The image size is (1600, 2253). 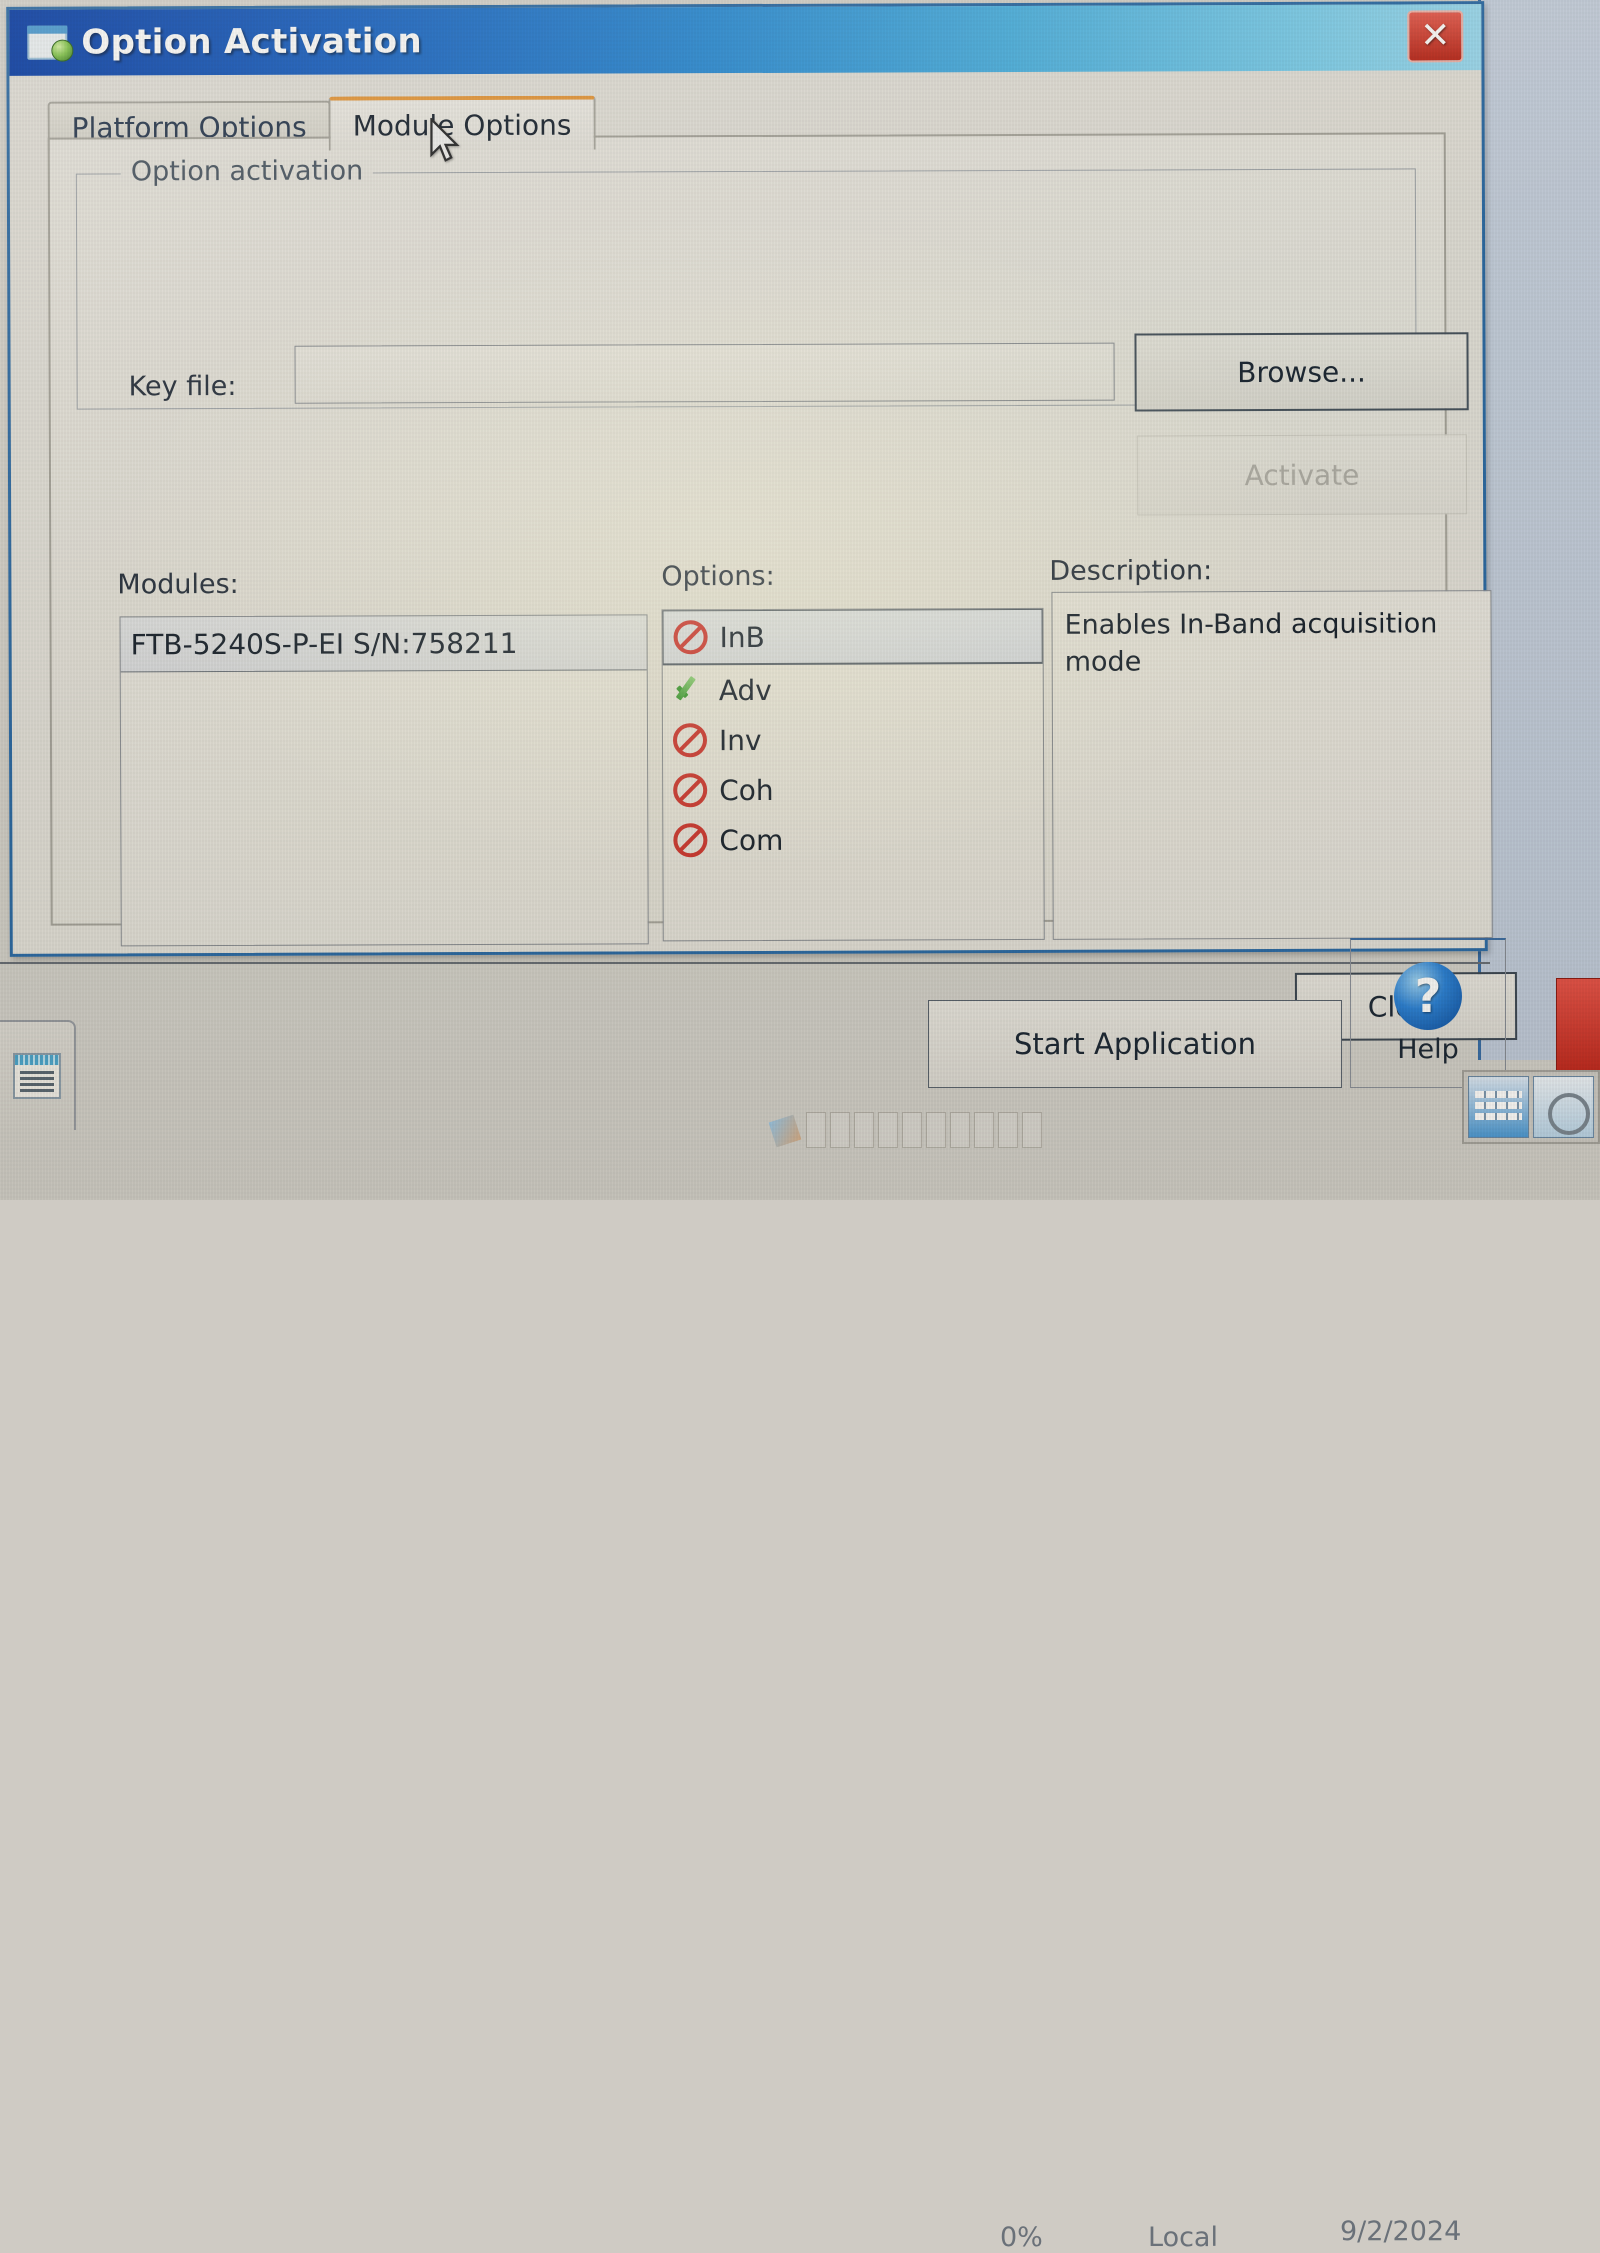 I want to click on background-red-indicator, so click(x=1578, y=1027).